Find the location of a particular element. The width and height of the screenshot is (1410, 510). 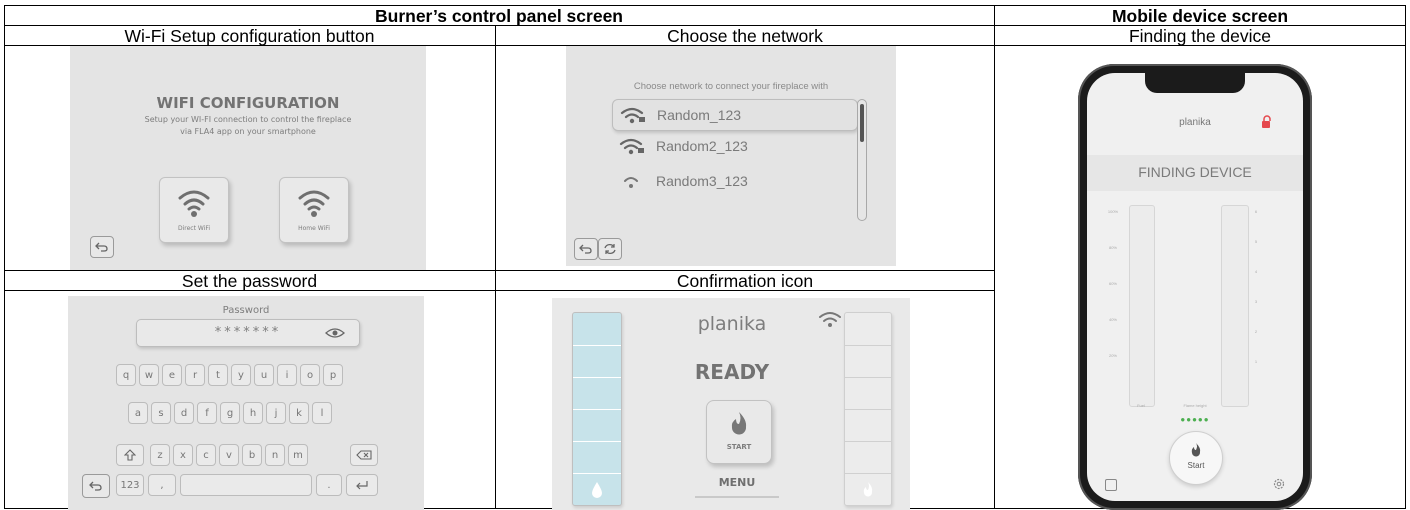

backspace-key is located at coordinates (364, 455).